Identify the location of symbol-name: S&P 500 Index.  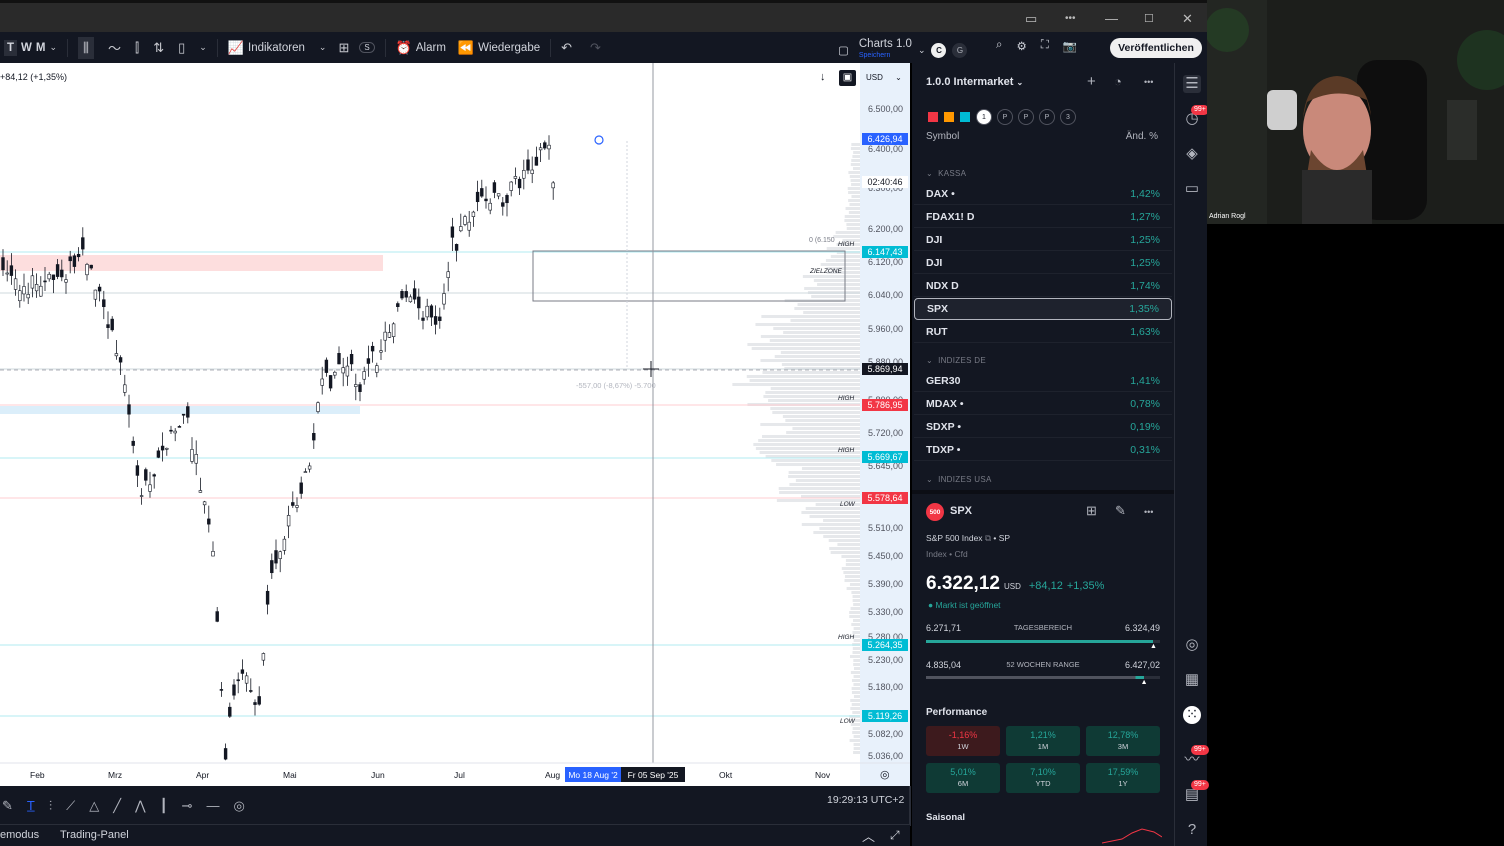
(954, 538).